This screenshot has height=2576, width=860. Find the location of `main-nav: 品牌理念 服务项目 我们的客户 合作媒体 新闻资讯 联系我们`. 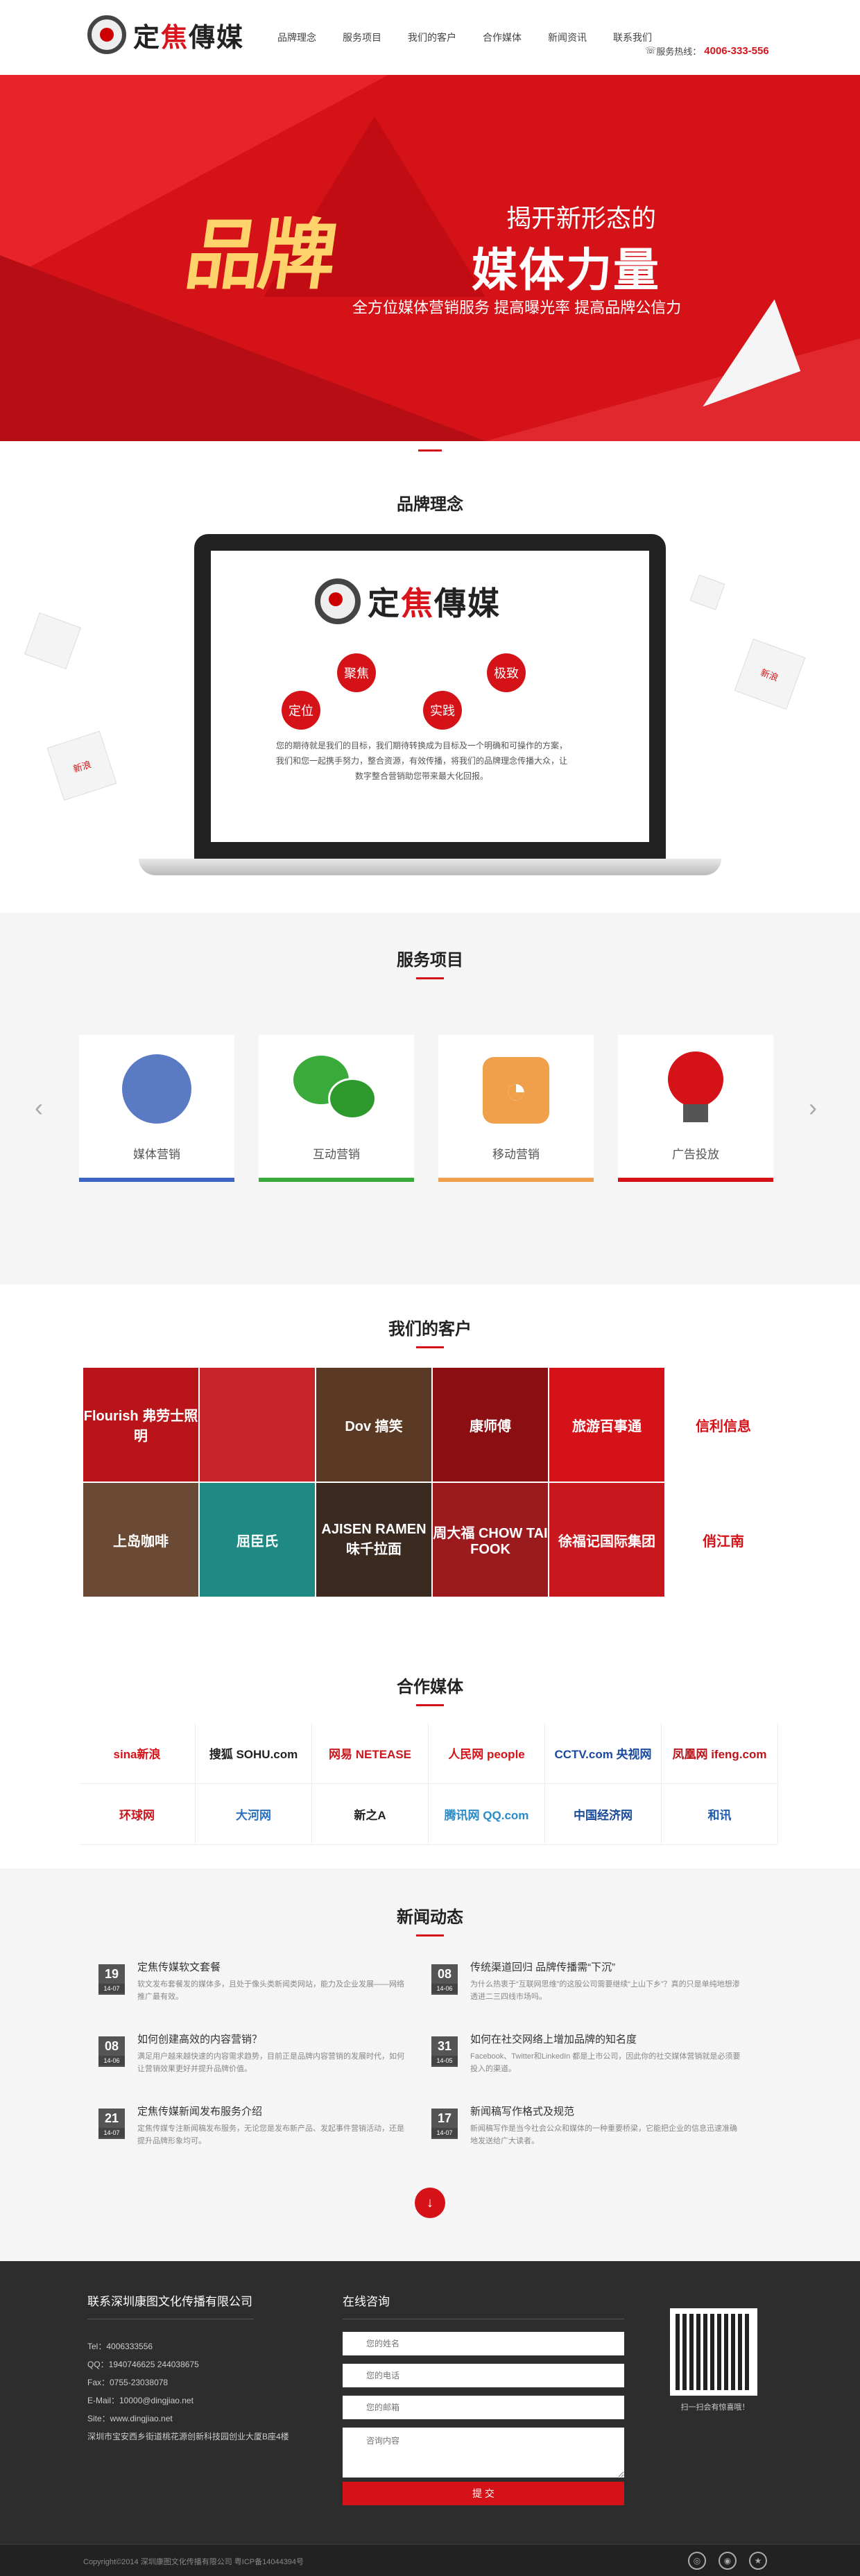

main-nav: 品牌理念 服务项目 我们的客户 合作媒体 新闻资讯 联系我们 is located at coordinates (478, 37).